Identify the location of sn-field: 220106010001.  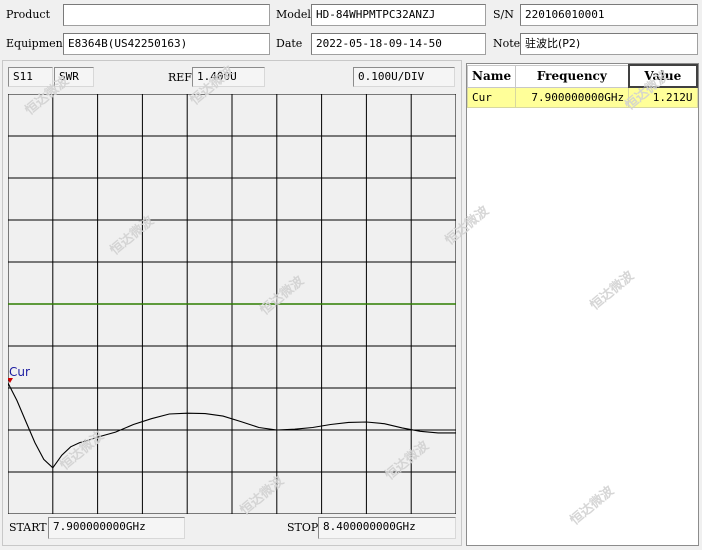
(609, 15).